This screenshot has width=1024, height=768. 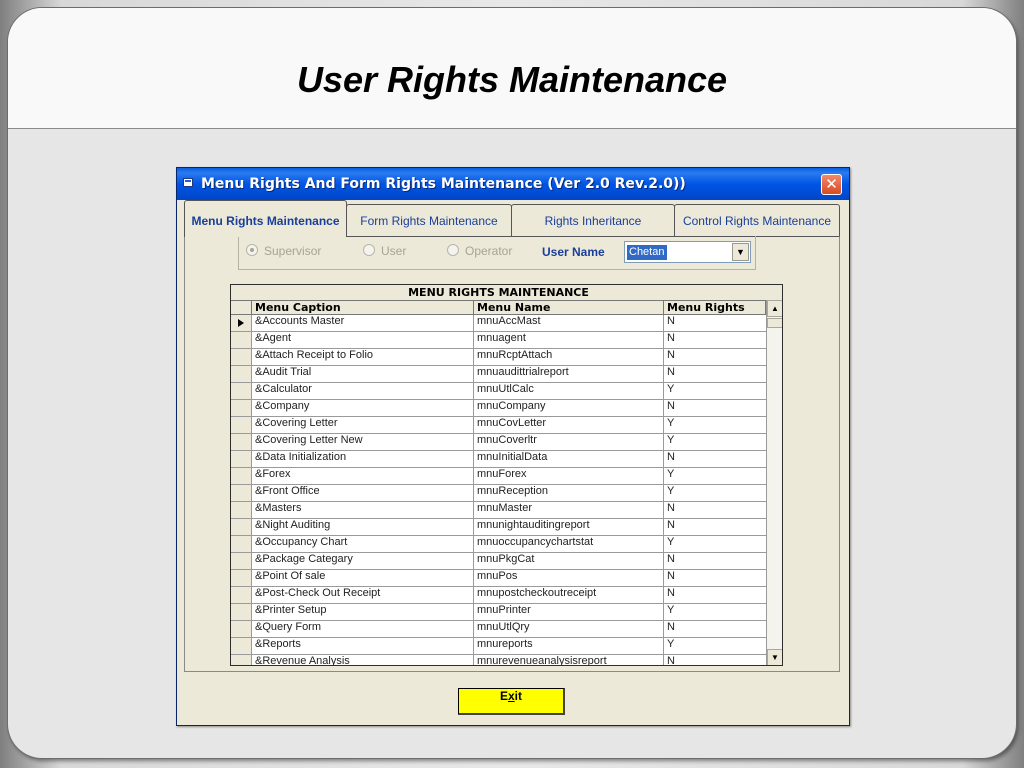 I want to click on table-row: &Printer Setup mnuPrinter Y, so click(x=498, y=612).